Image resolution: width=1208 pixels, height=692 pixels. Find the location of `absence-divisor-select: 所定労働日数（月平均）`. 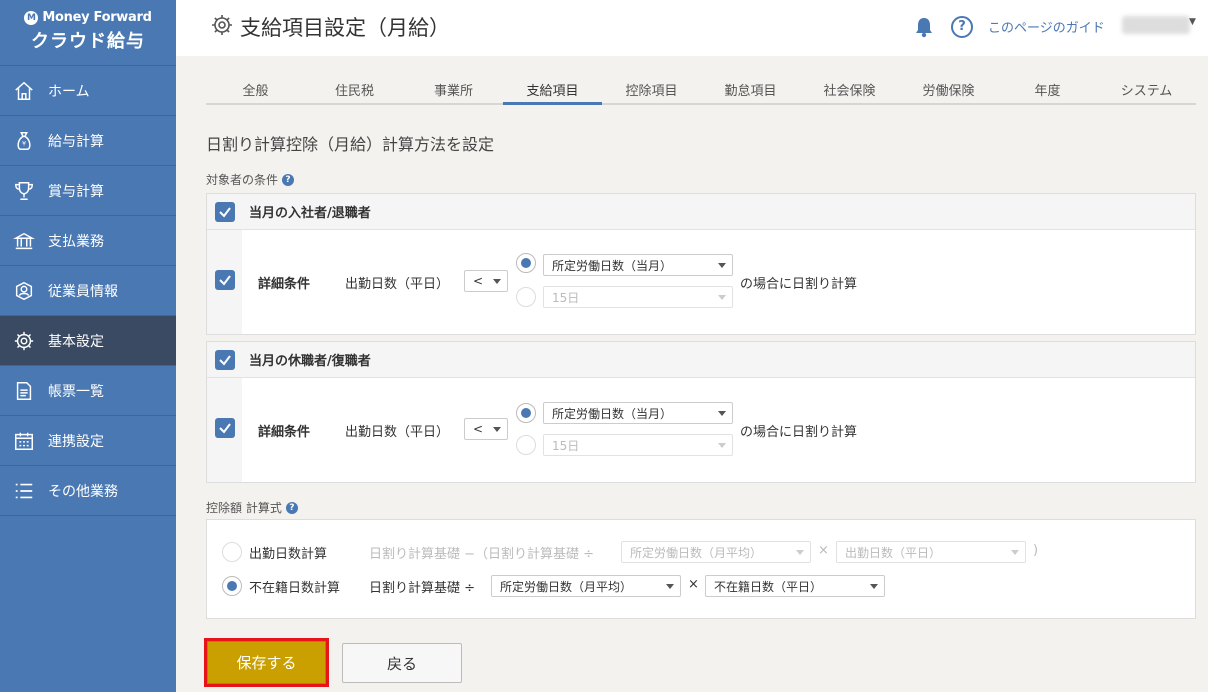

absence-divisor-select: 所定労働日数（月平均） is located at coordinates (586, 586).